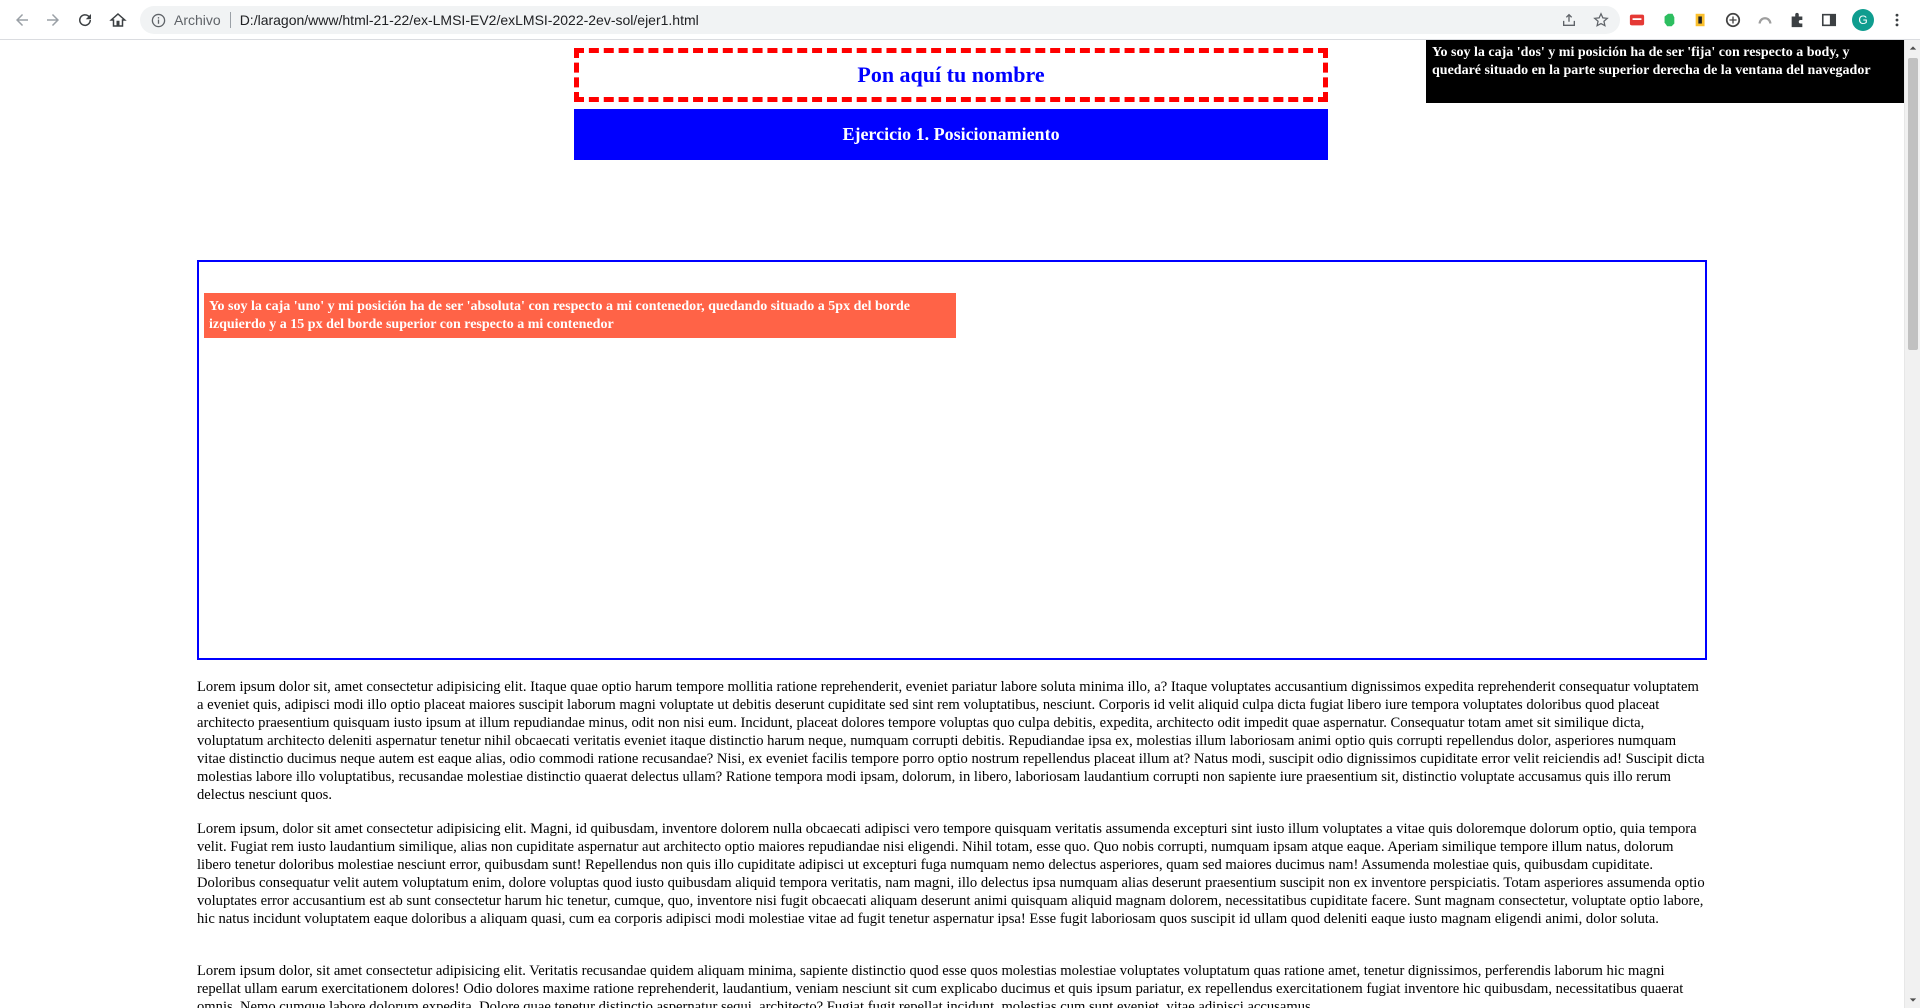  I want to click on exercise-header: Ejercicio 1. Posicionamiento, so click(951, 134).